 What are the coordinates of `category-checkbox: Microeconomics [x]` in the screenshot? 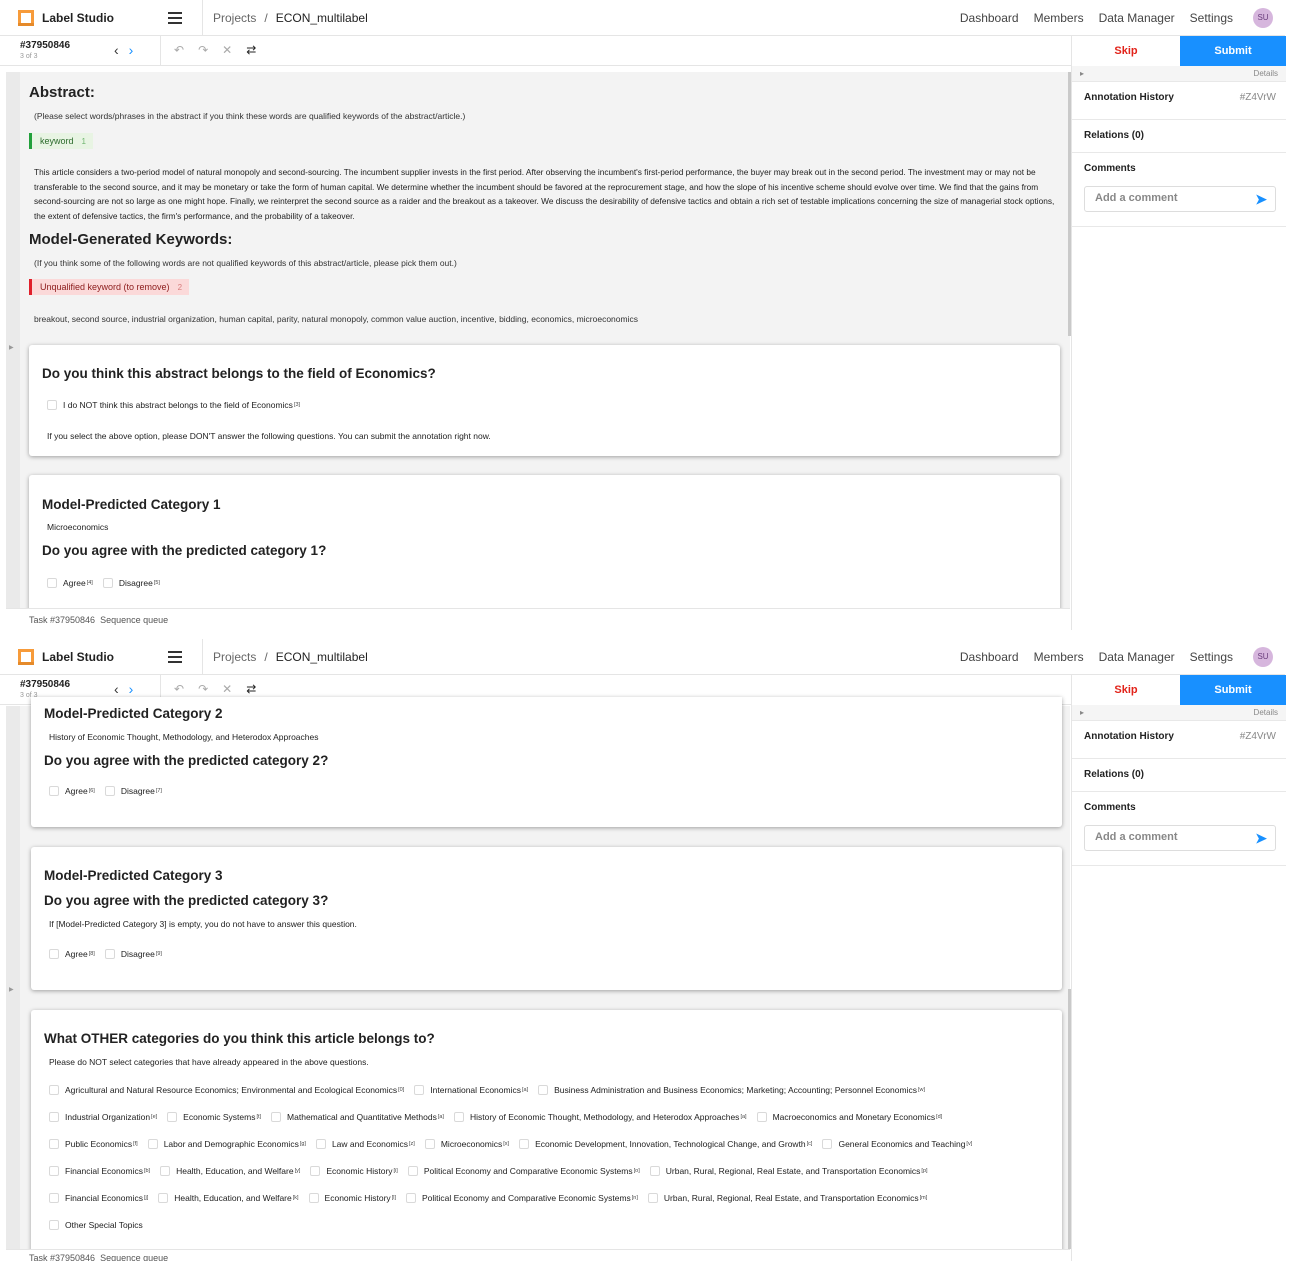 It's located at (466, 1144).